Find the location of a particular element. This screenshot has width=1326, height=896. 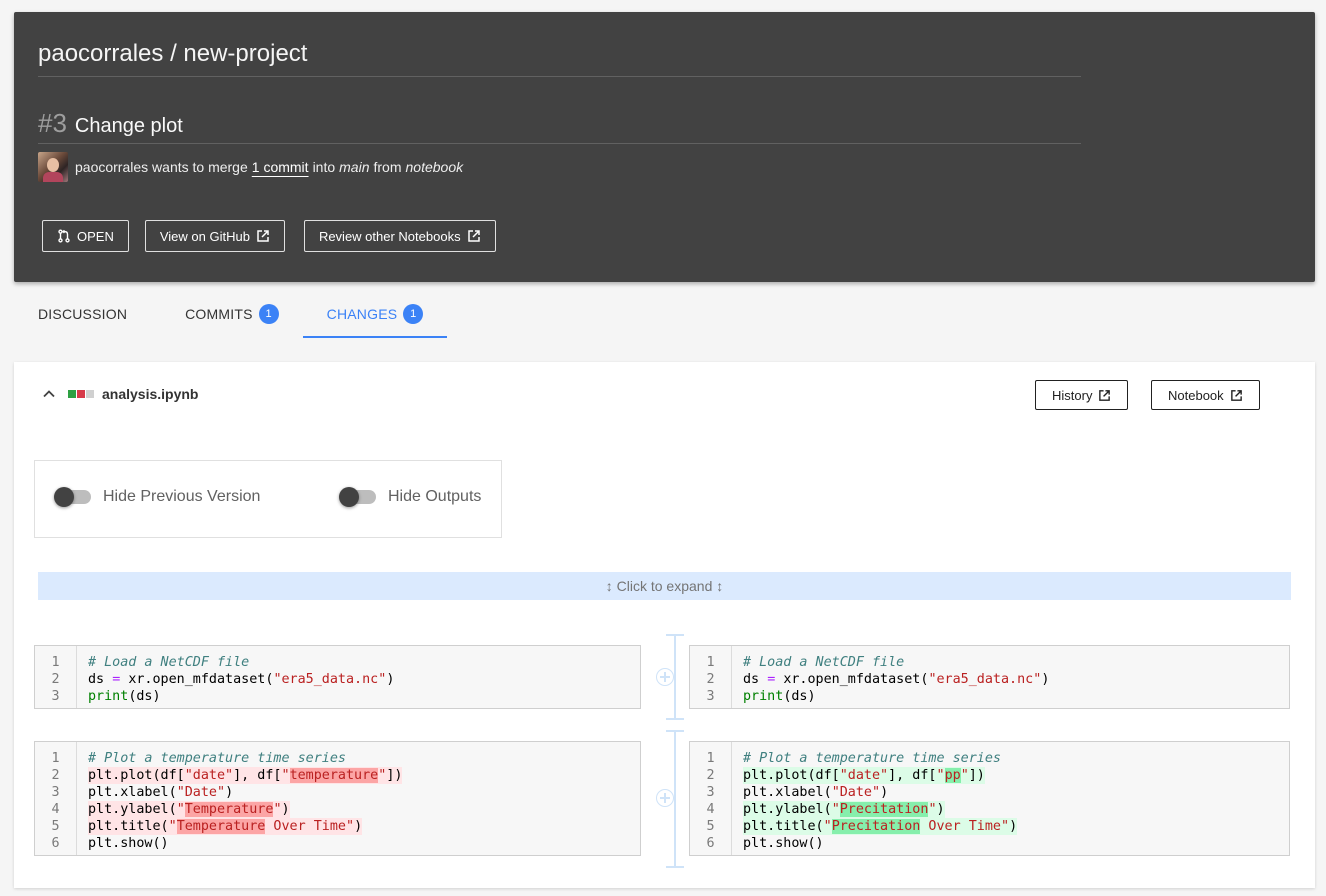

tab-commits: COMMITS 1 is located at coordinates (232, 314).